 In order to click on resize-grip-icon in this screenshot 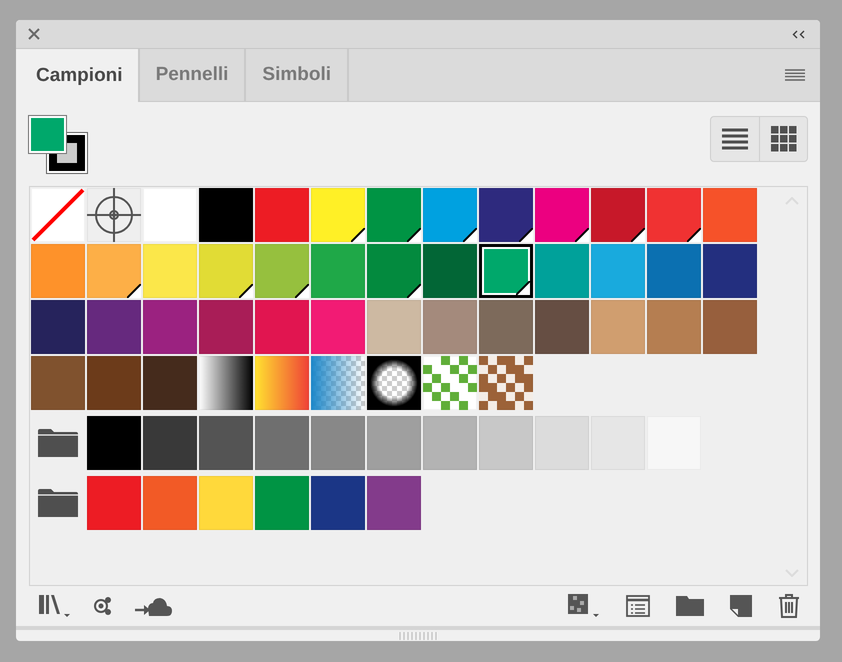, I will do `click(418, 636)`.